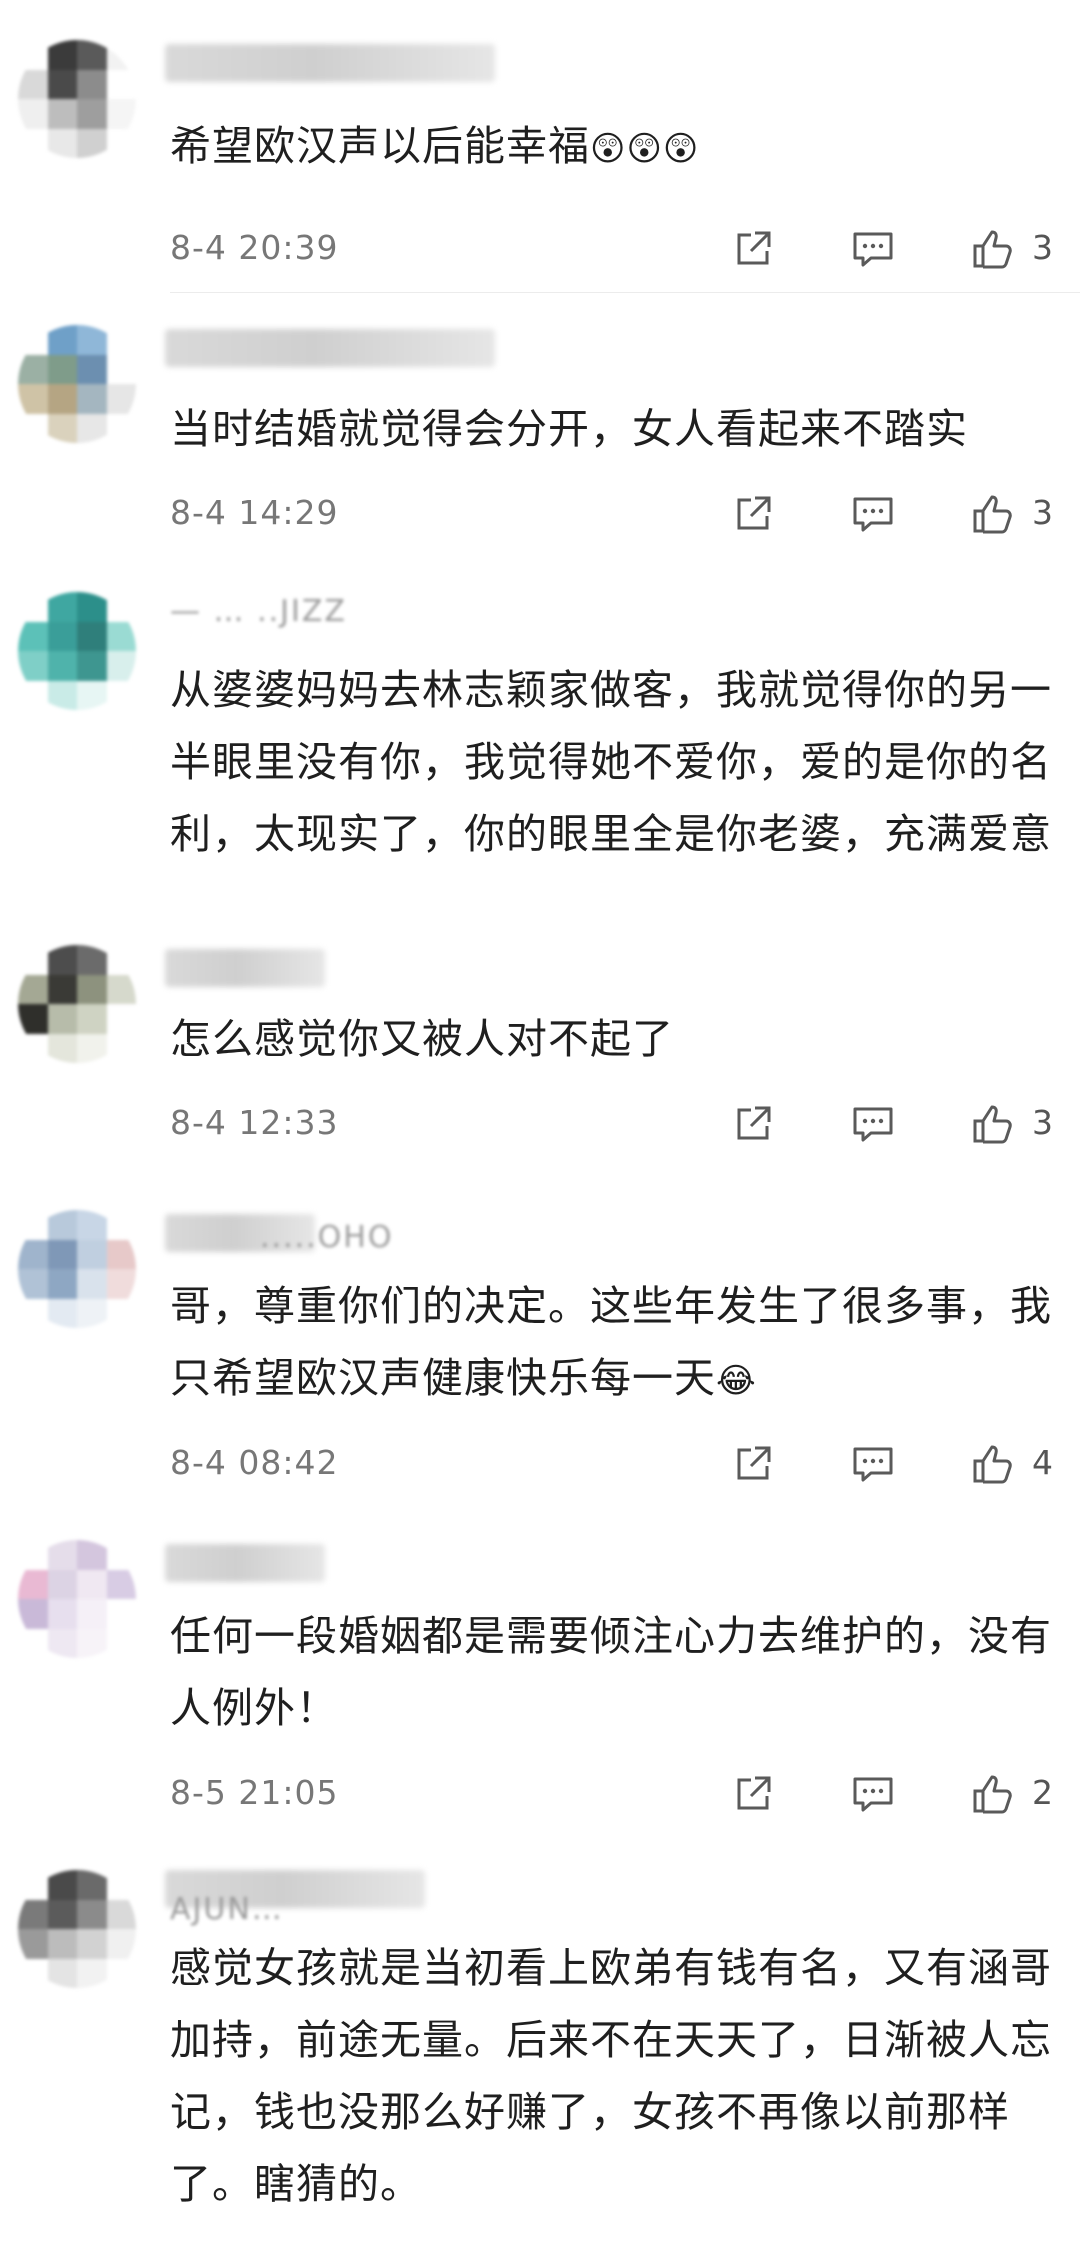 The height and width of the screenshot is (2243, 1080). I want to click on comment-time: 8-4 20:39, so click(254, 247).